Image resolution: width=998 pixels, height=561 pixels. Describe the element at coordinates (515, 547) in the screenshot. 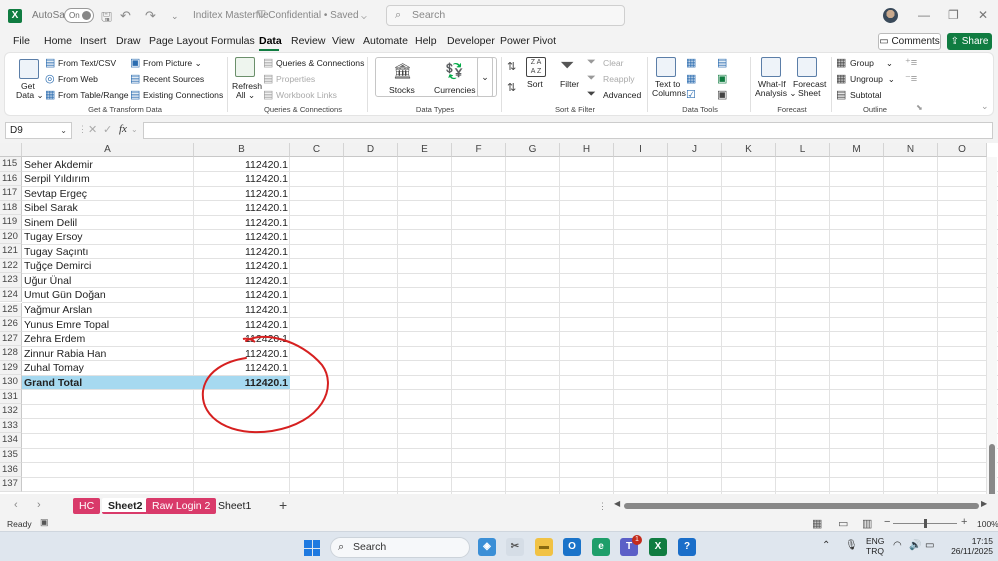

I see `snipping-tool-icon: ✂` at that location.